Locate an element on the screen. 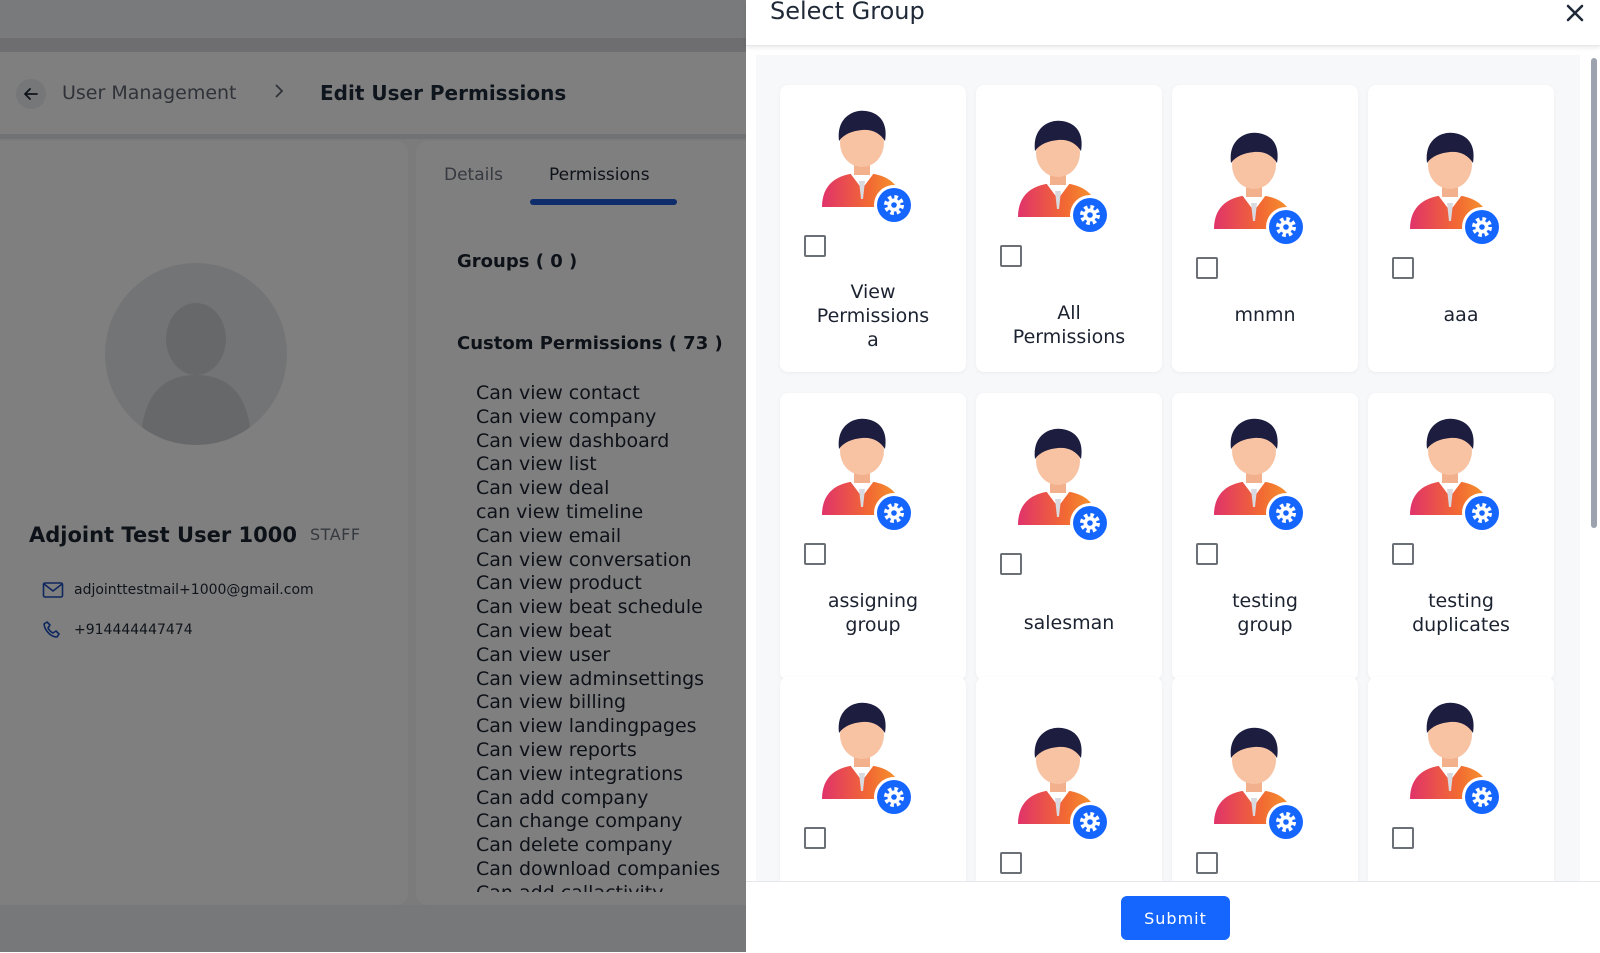  group-card: assigning group is located at coordinates (873, 536).